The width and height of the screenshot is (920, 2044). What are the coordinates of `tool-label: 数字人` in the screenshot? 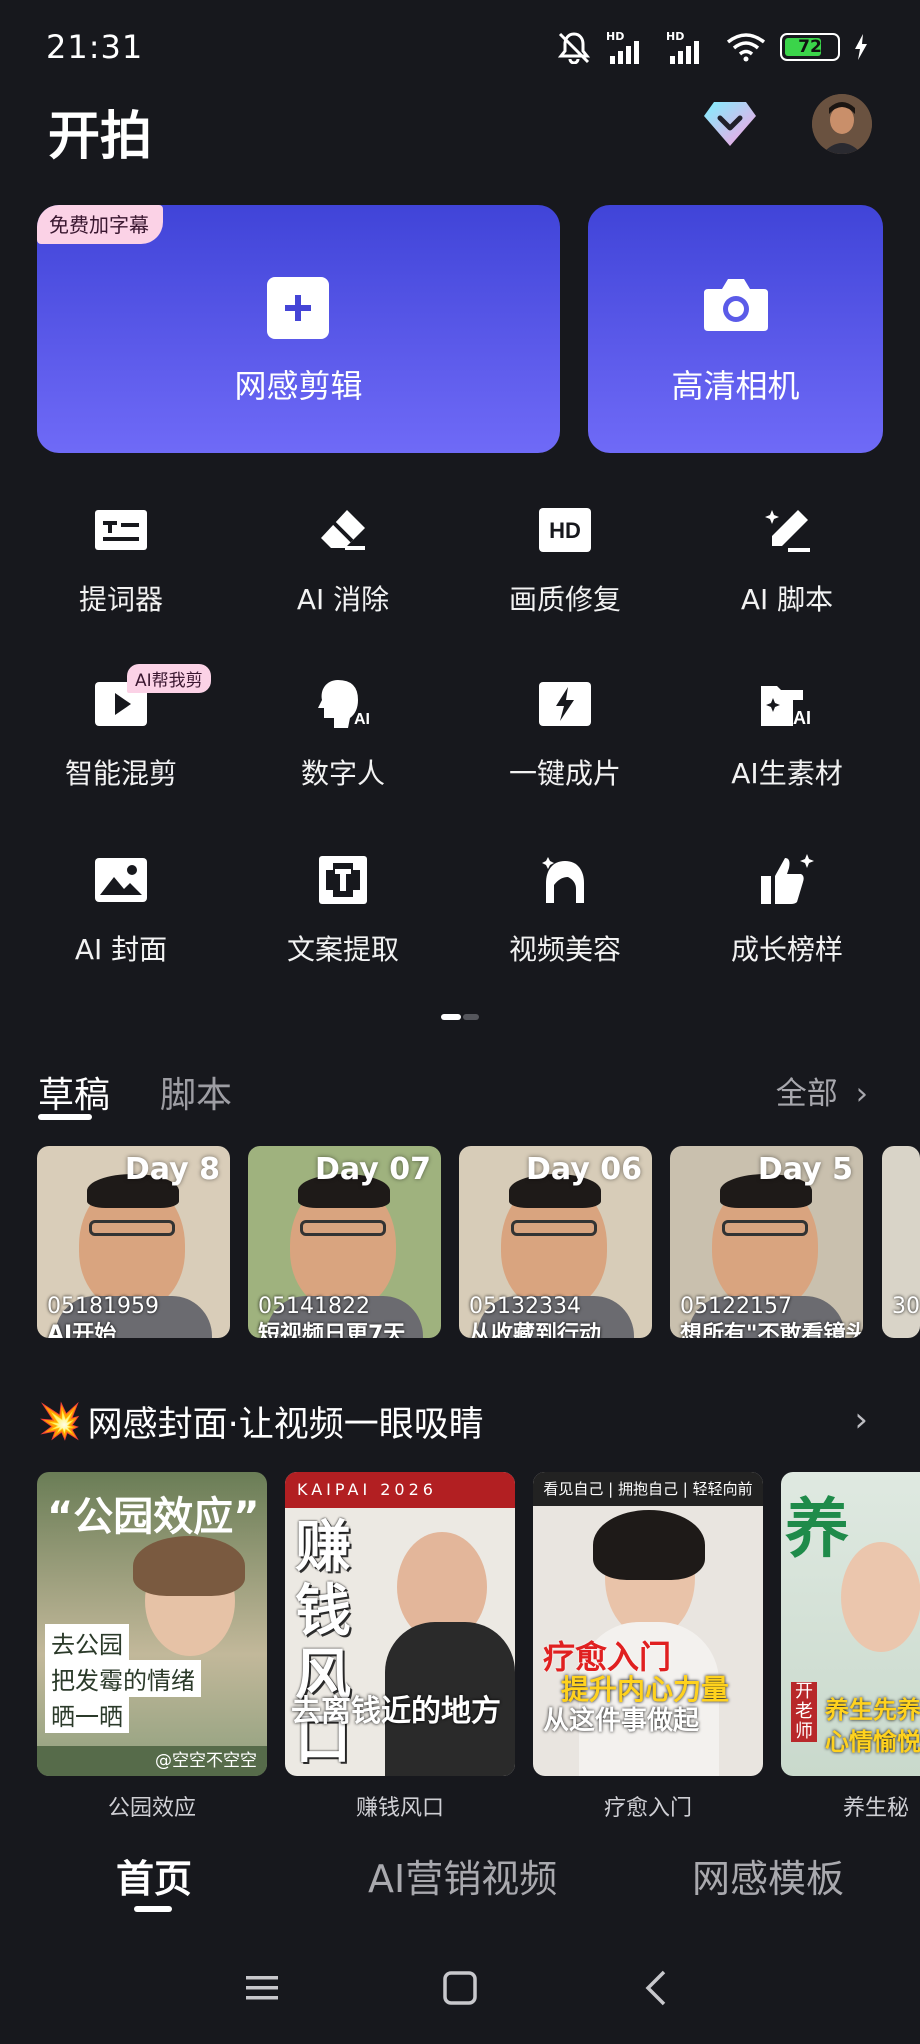 It's located at (342, 773).